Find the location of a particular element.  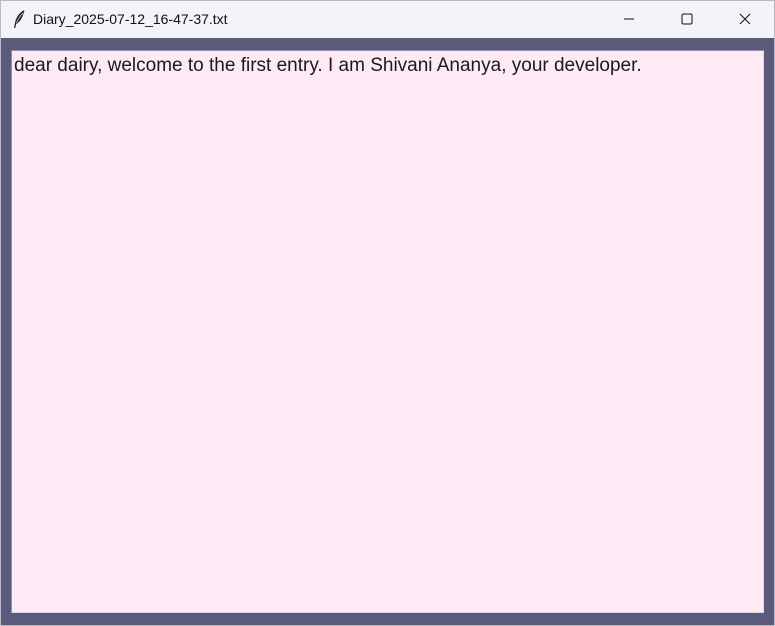

minimize-button is located at coordinates (629, 19).